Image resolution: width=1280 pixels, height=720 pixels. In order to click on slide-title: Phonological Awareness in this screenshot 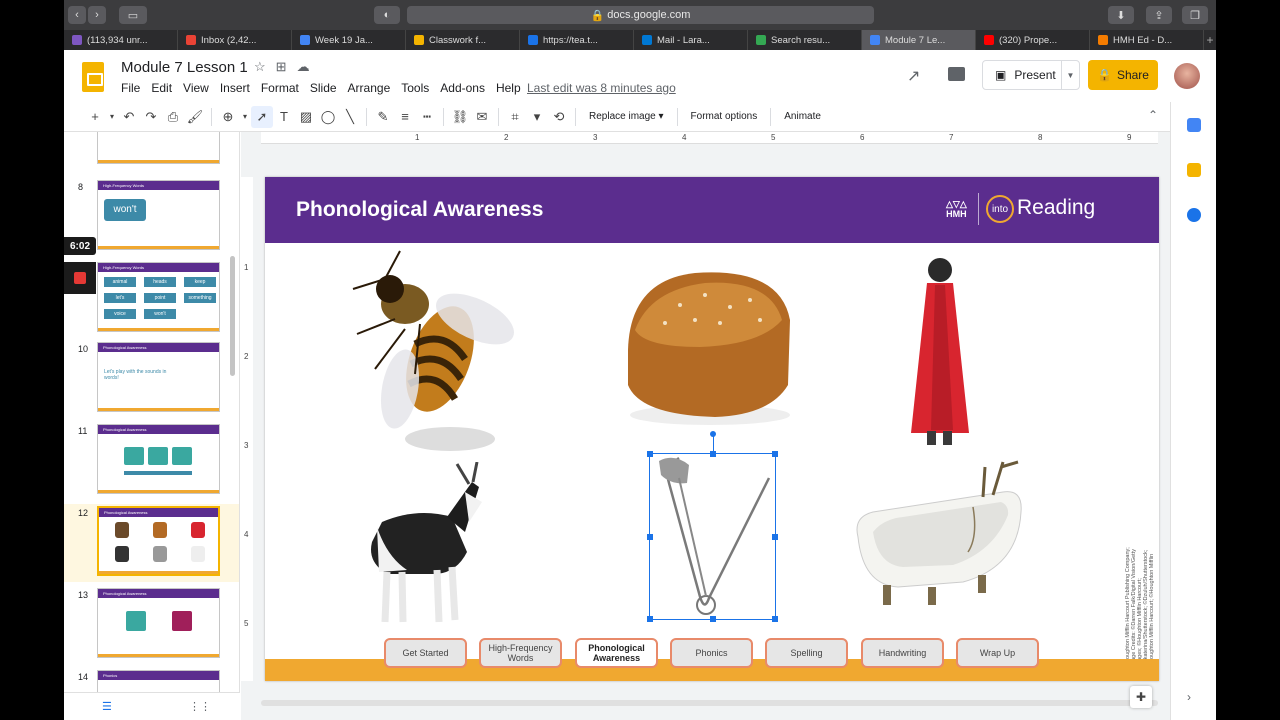, I will do `click(419, 210)`.